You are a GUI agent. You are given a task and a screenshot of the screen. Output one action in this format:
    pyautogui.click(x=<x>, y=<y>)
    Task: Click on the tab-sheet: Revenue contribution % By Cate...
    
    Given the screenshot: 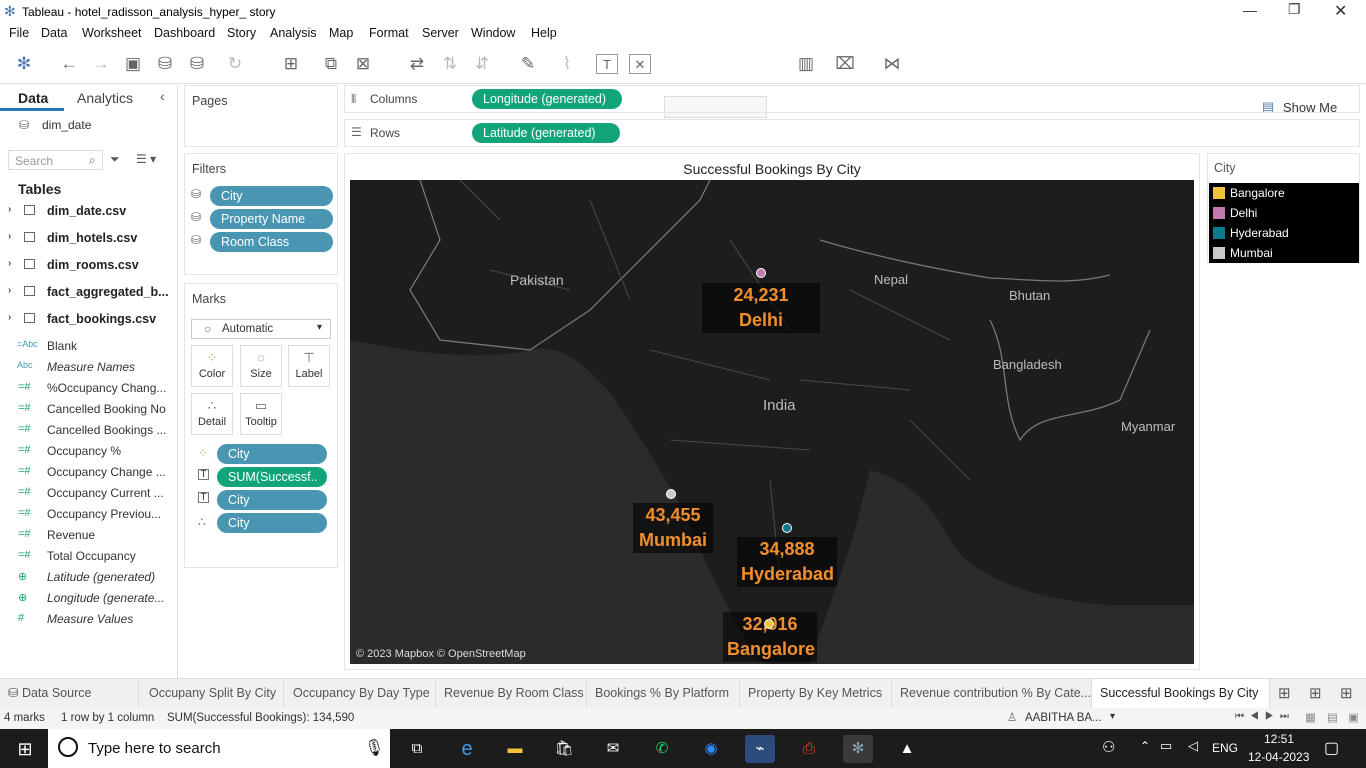 What is the action you would take?
    pyautogui.click(x=992, y=693)
    